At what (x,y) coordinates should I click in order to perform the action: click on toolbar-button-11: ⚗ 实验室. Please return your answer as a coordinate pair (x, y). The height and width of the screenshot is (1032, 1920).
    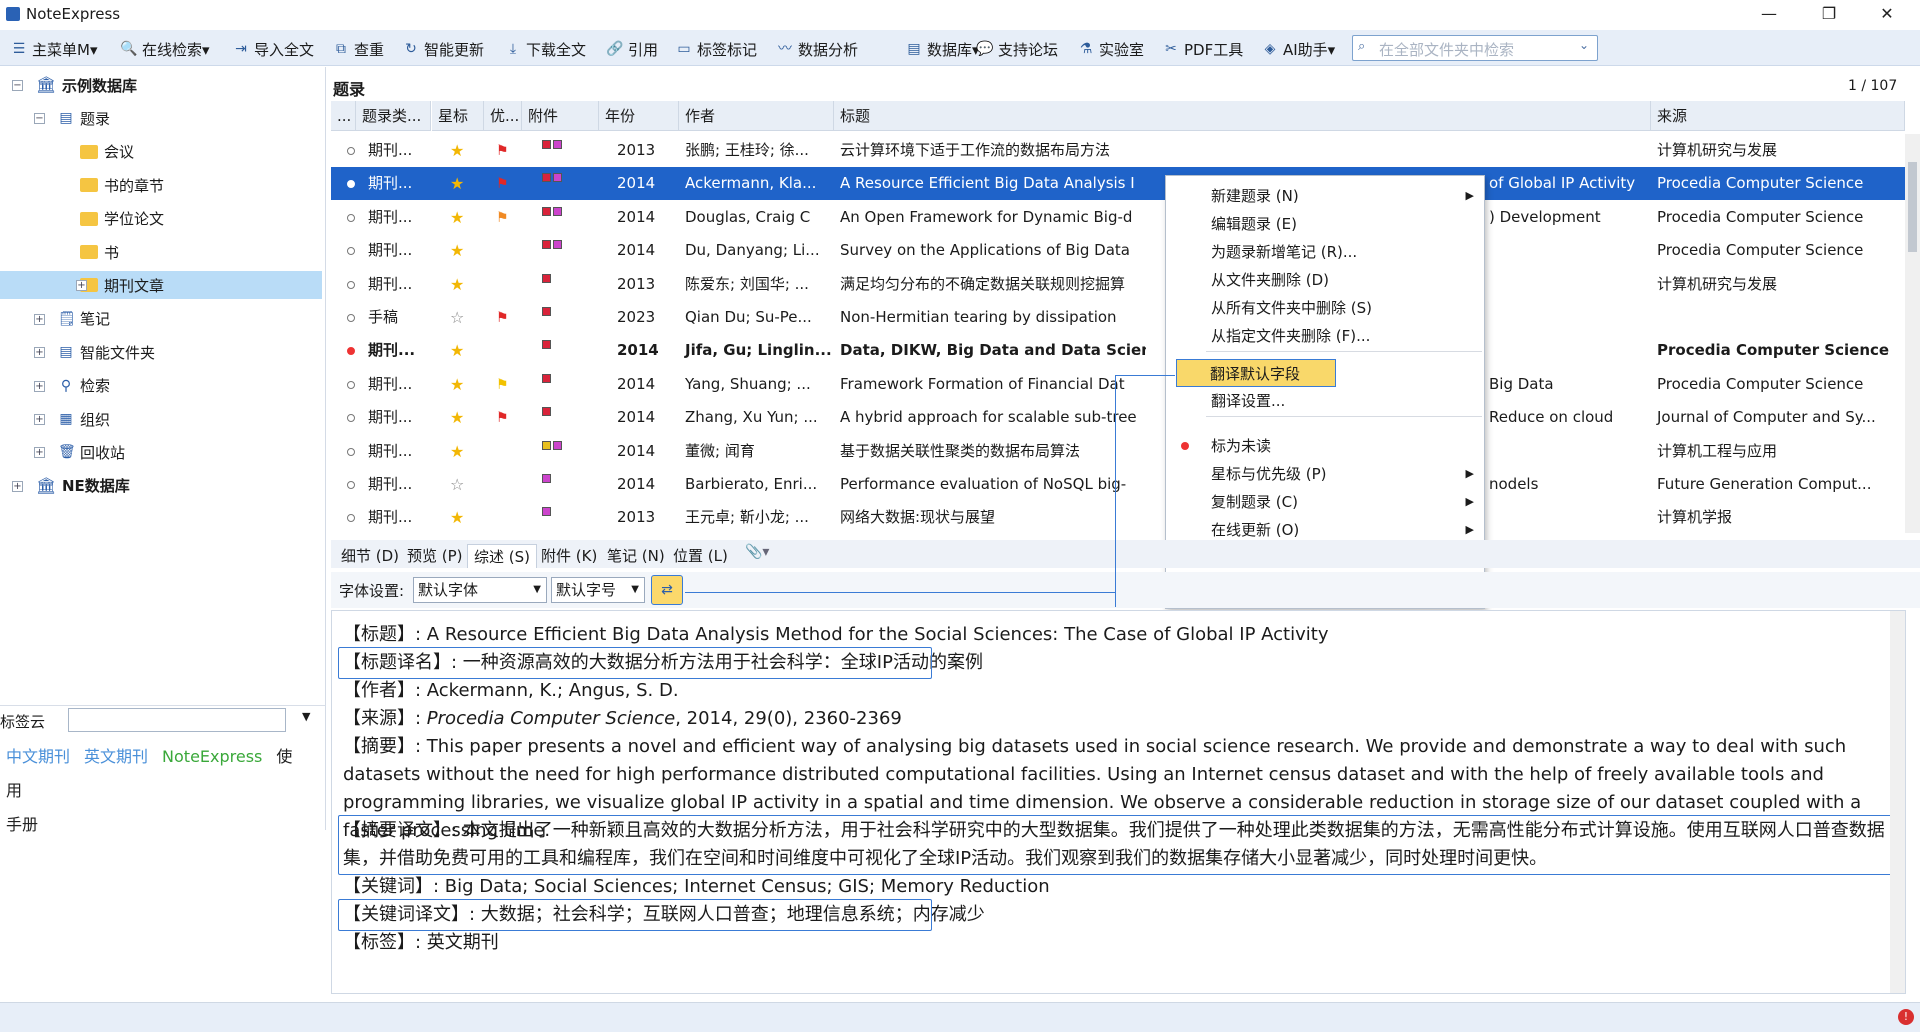
    Looking at the image, I should click on (1110, 49).